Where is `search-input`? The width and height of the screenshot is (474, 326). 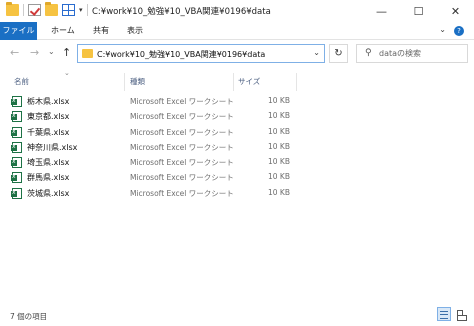
search-input is located at coordinates (422, 53).